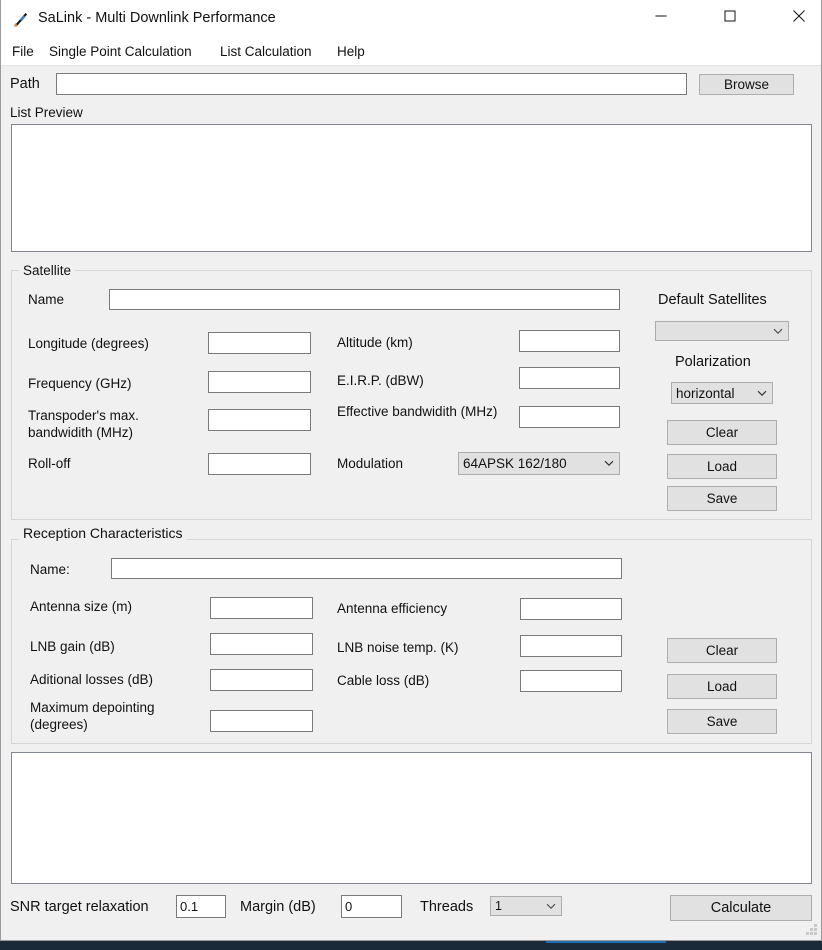  Describe the element at coordinates (569, 378) in the screenshot. I see `eirp-input` at that location.